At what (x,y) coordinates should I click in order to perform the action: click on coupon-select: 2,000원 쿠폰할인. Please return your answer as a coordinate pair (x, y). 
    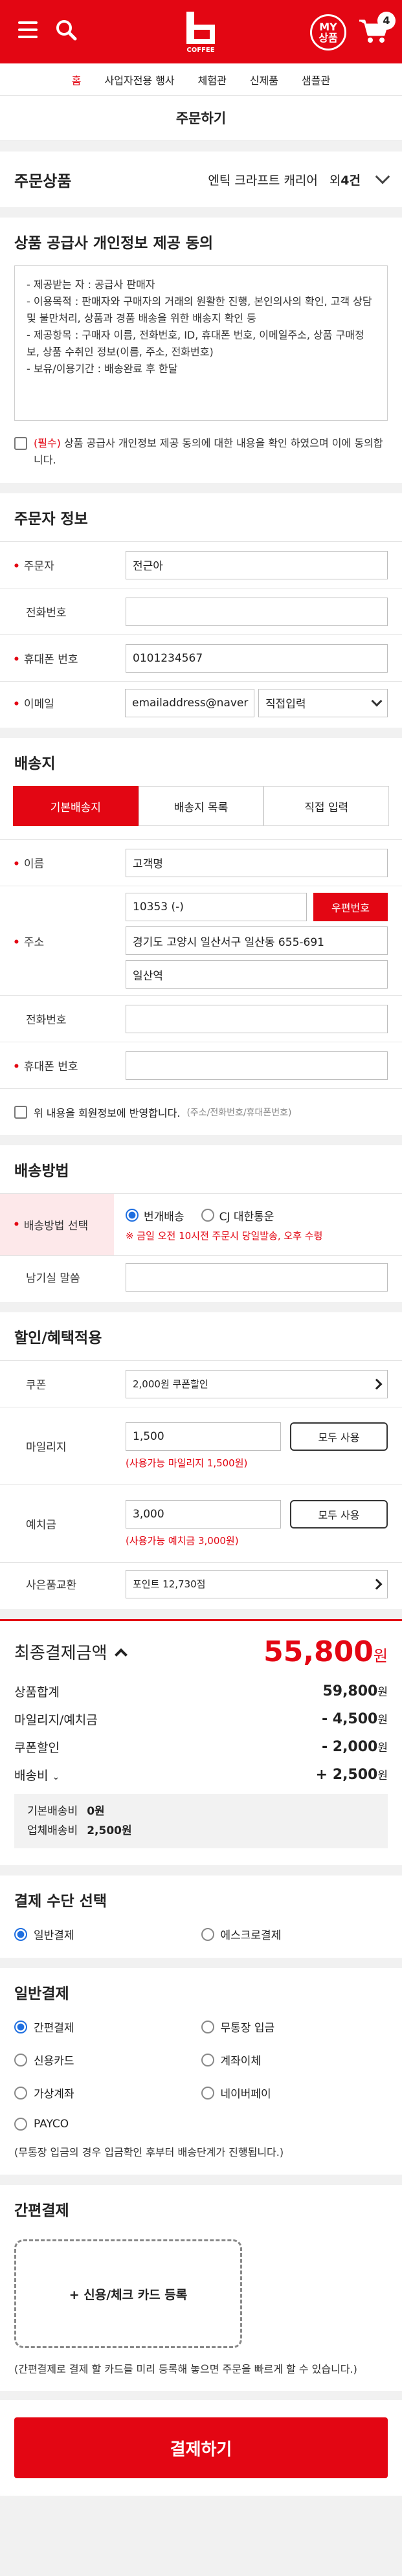
    Looking at the image, I should click on (257, 1384).